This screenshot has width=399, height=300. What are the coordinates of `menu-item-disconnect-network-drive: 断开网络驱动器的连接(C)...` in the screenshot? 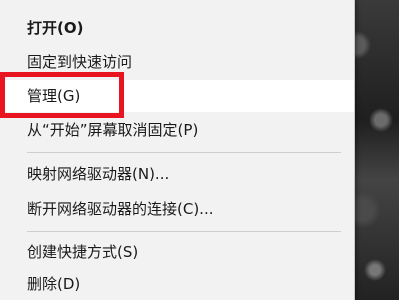 It's located at (177, 209).